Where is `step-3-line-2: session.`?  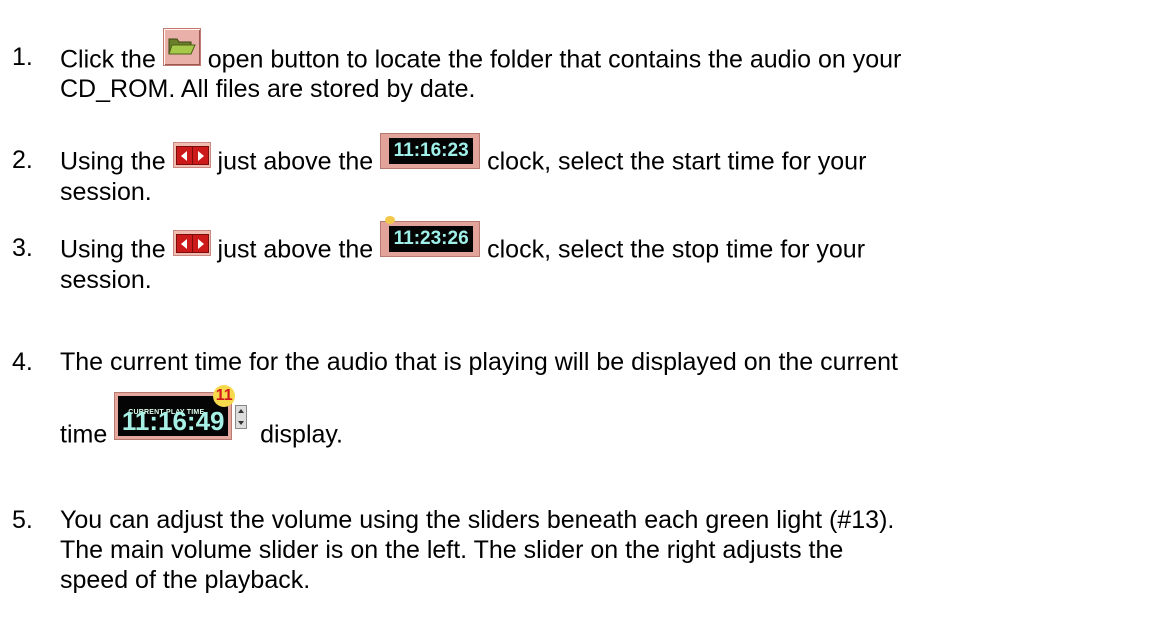
step-3-line-2: session. is located at coordinates (106, 280).